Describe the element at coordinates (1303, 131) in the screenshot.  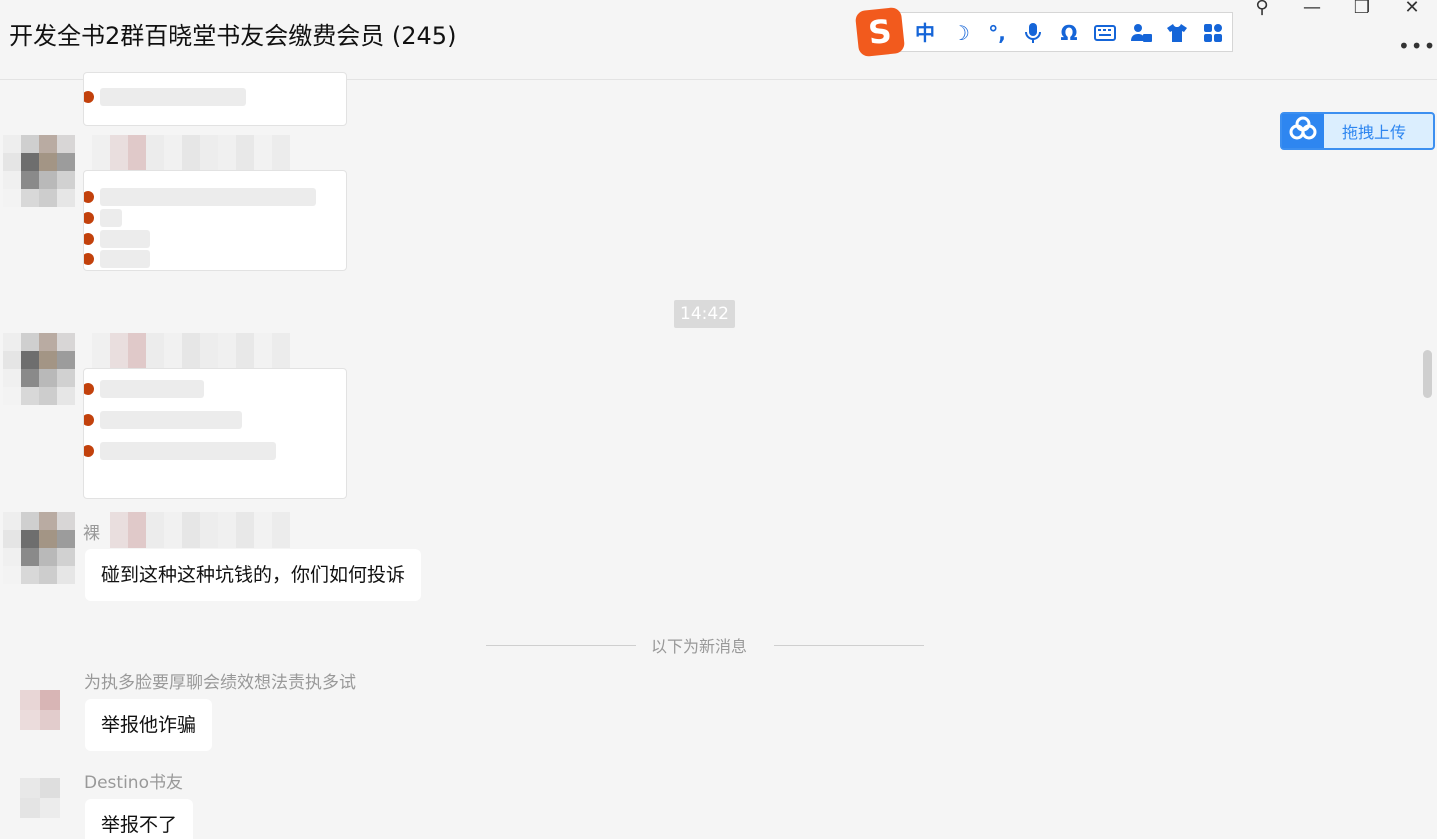
I see `cloud-icon` at that location.